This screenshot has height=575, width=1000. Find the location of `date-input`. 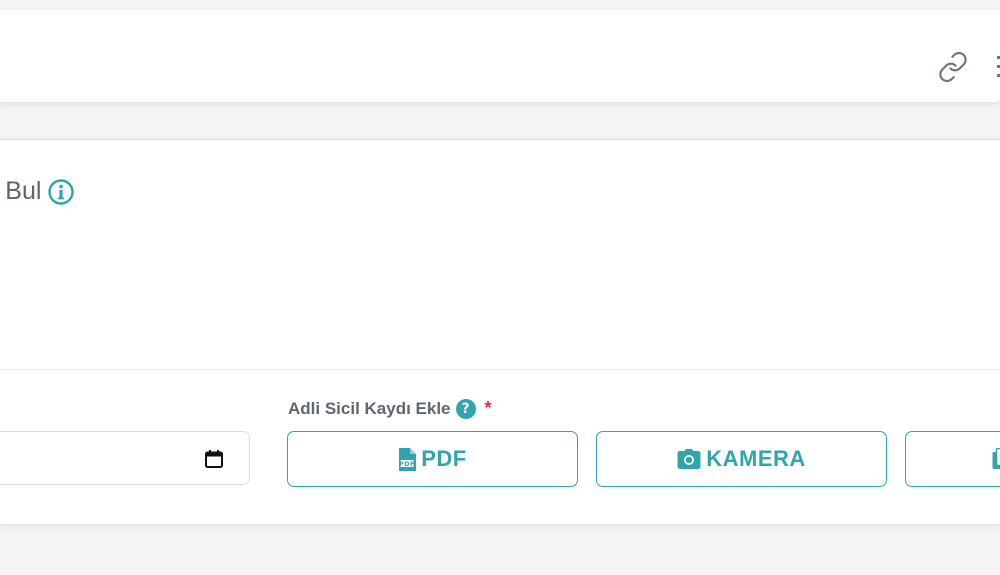

date-input is located at coordinates (93, 459).